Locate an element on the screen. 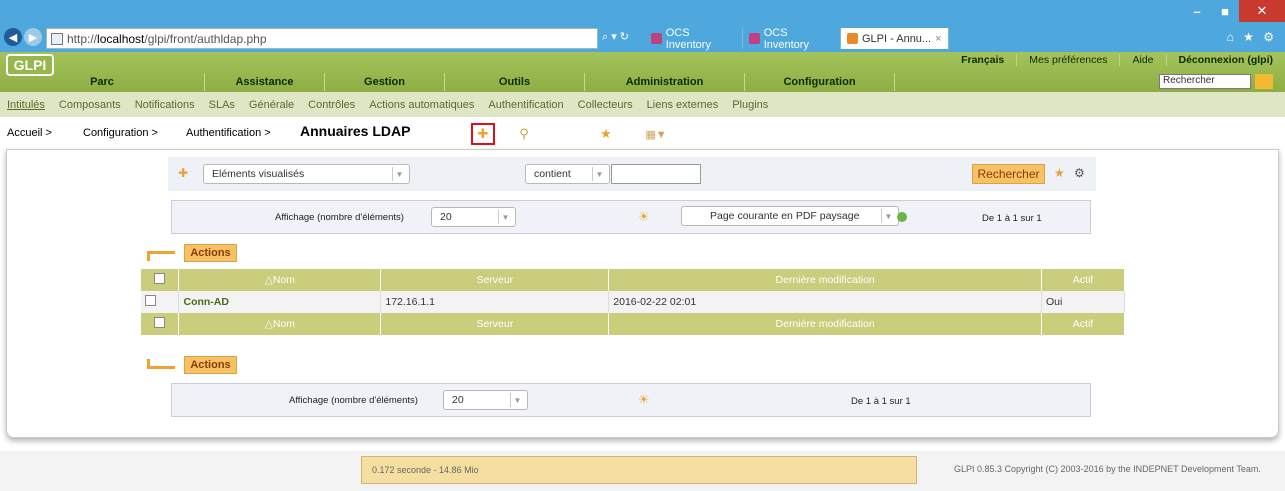 This screenshot has width=1285, height=491. address-tools: ⌕ ▾ ↻ is located at coordinates (615, 37).